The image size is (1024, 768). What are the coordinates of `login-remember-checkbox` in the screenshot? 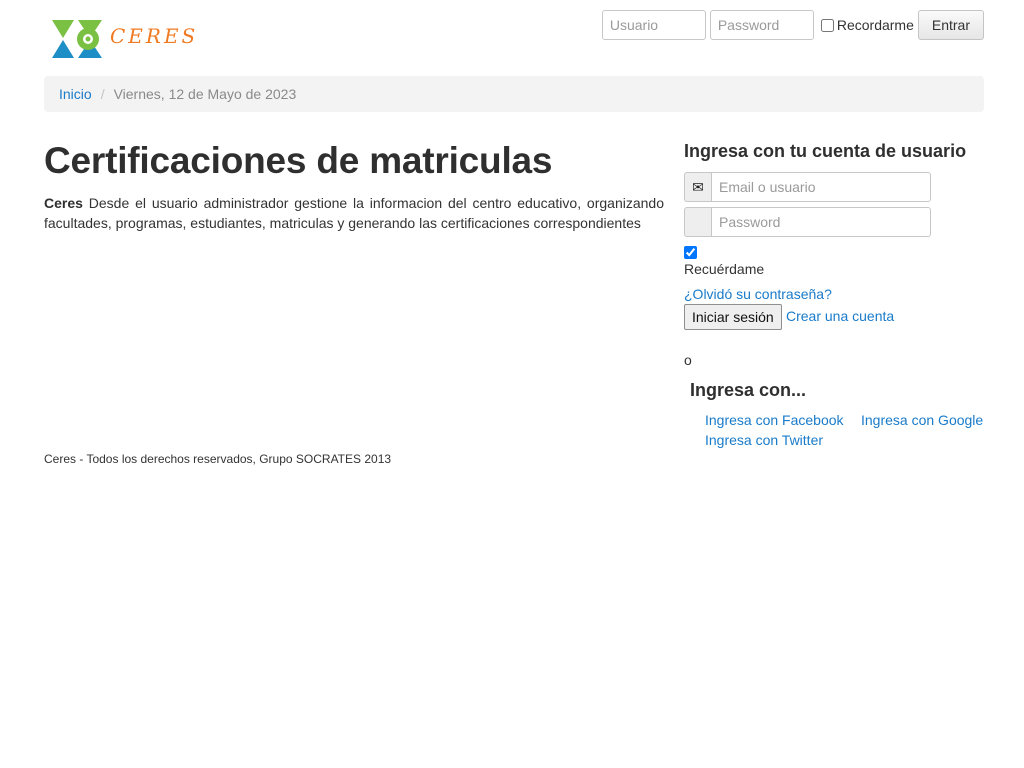 It's located at (690, 252).